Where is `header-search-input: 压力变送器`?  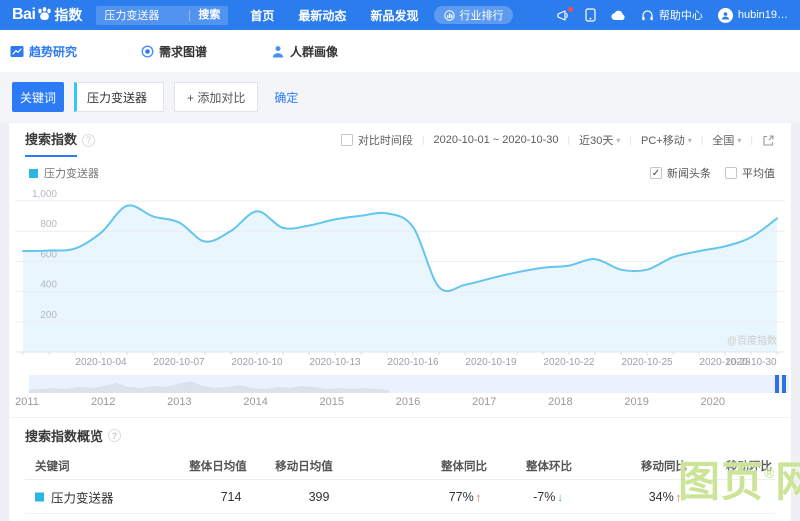
header-search-input: 压力变送器 is located at coordinates (146, 15).